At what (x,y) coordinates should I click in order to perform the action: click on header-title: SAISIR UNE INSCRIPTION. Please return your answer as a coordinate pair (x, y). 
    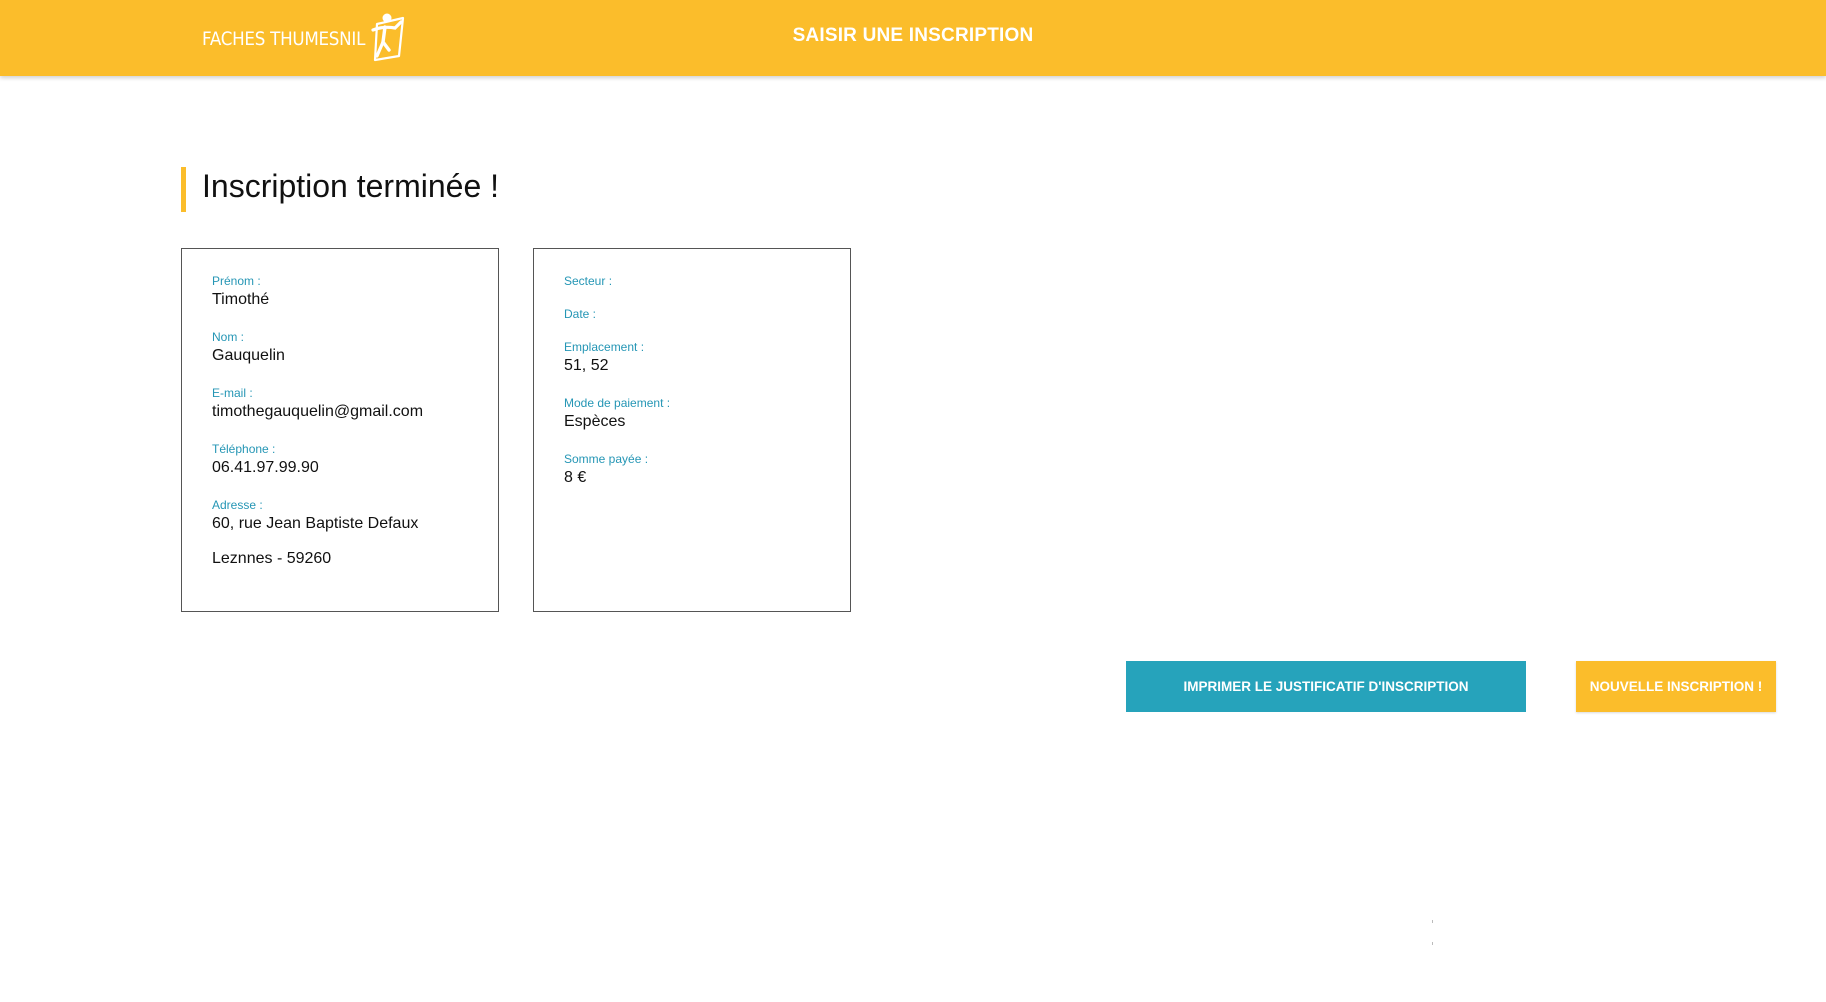
    Looking at the image, I should click on (913, 35).